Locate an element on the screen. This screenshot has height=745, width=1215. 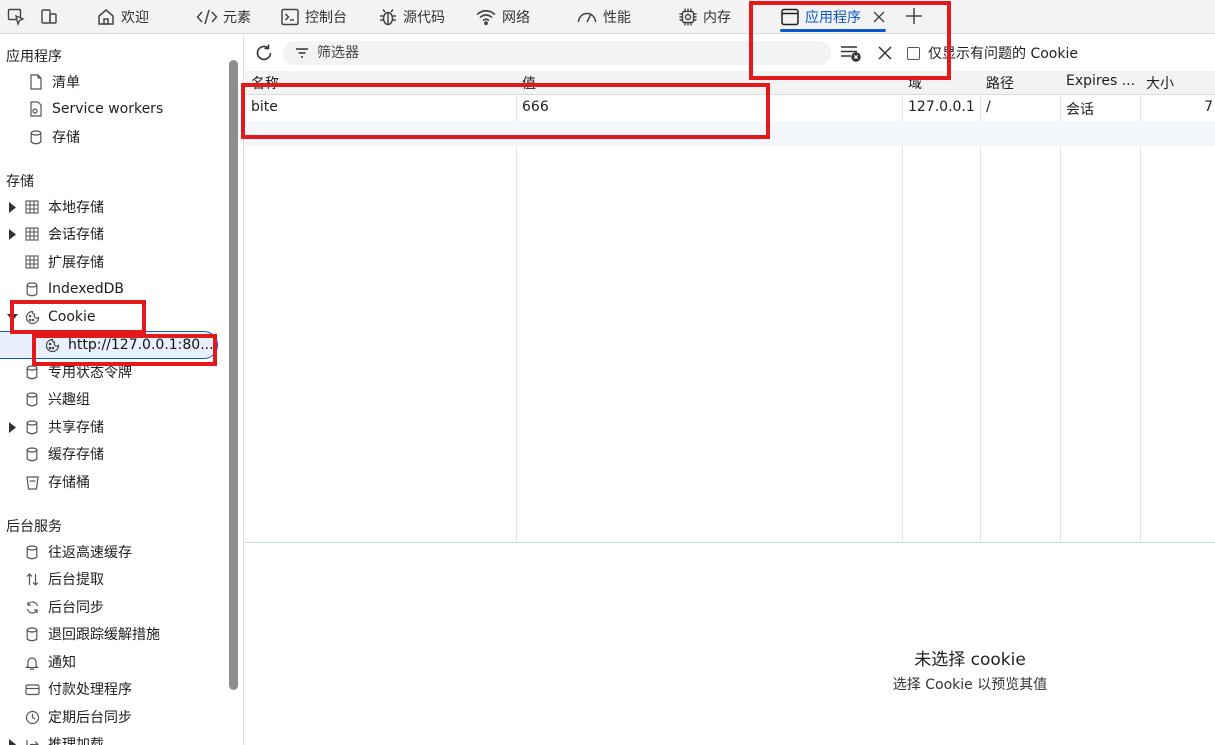
database-icon is located at coordinates (32, 289).